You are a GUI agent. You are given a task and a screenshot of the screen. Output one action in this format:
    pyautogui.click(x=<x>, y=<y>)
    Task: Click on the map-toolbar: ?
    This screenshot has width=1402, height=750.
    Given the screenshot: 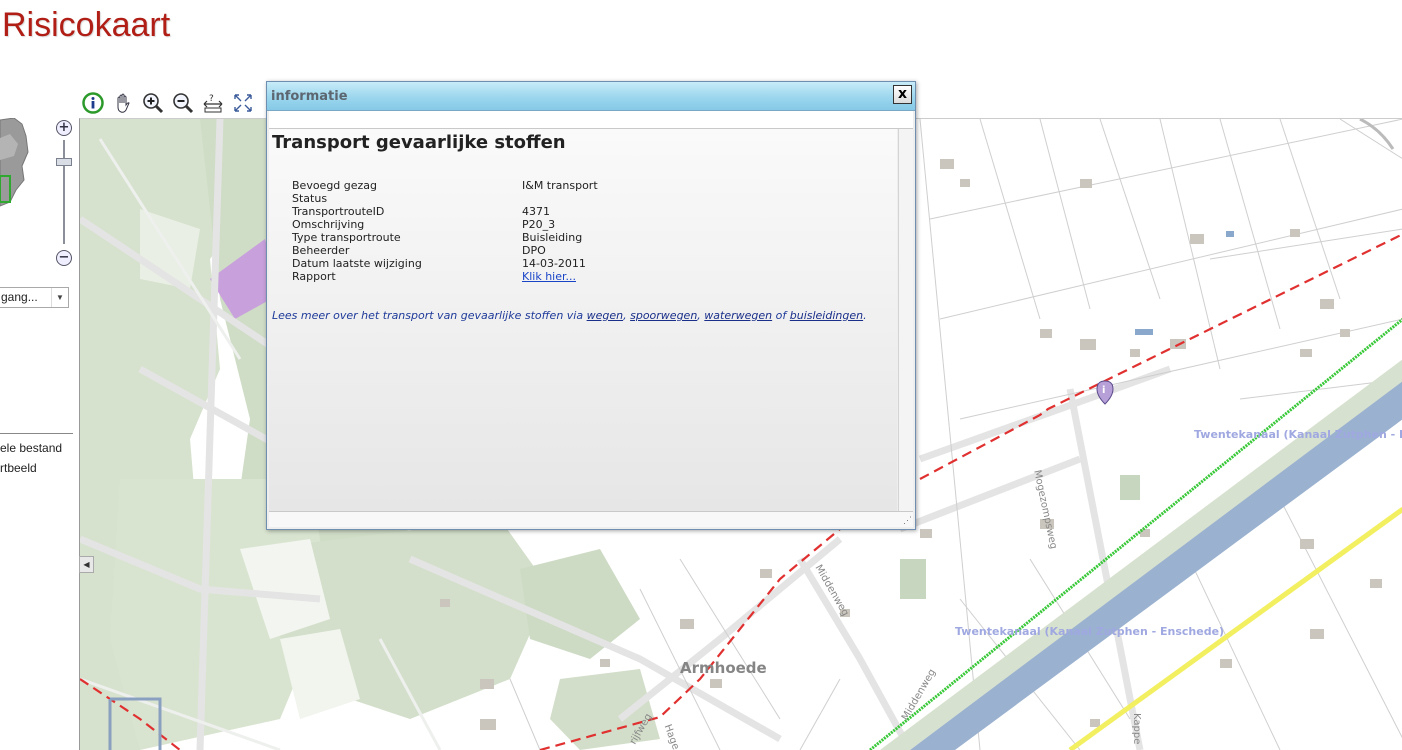 What is the action you would take?
    pyautogui.click(x=168, y=103)
    